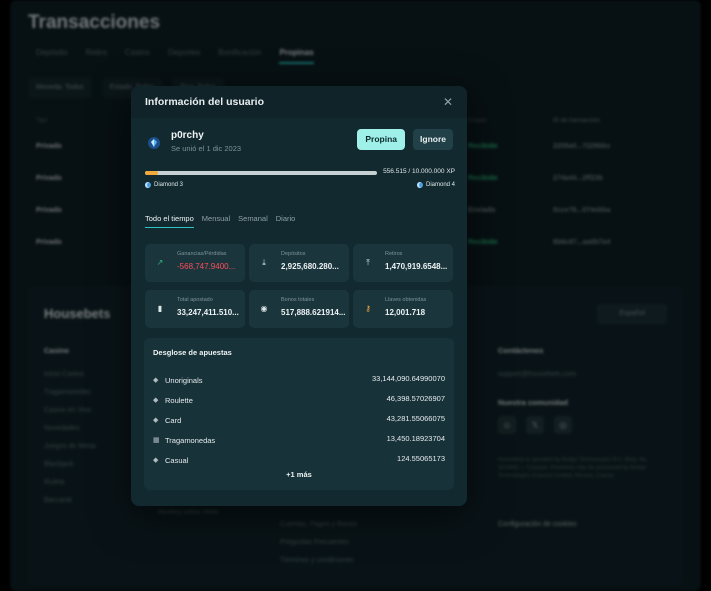  I want to click on stat-value: 12,001.718, so click(405, 312).